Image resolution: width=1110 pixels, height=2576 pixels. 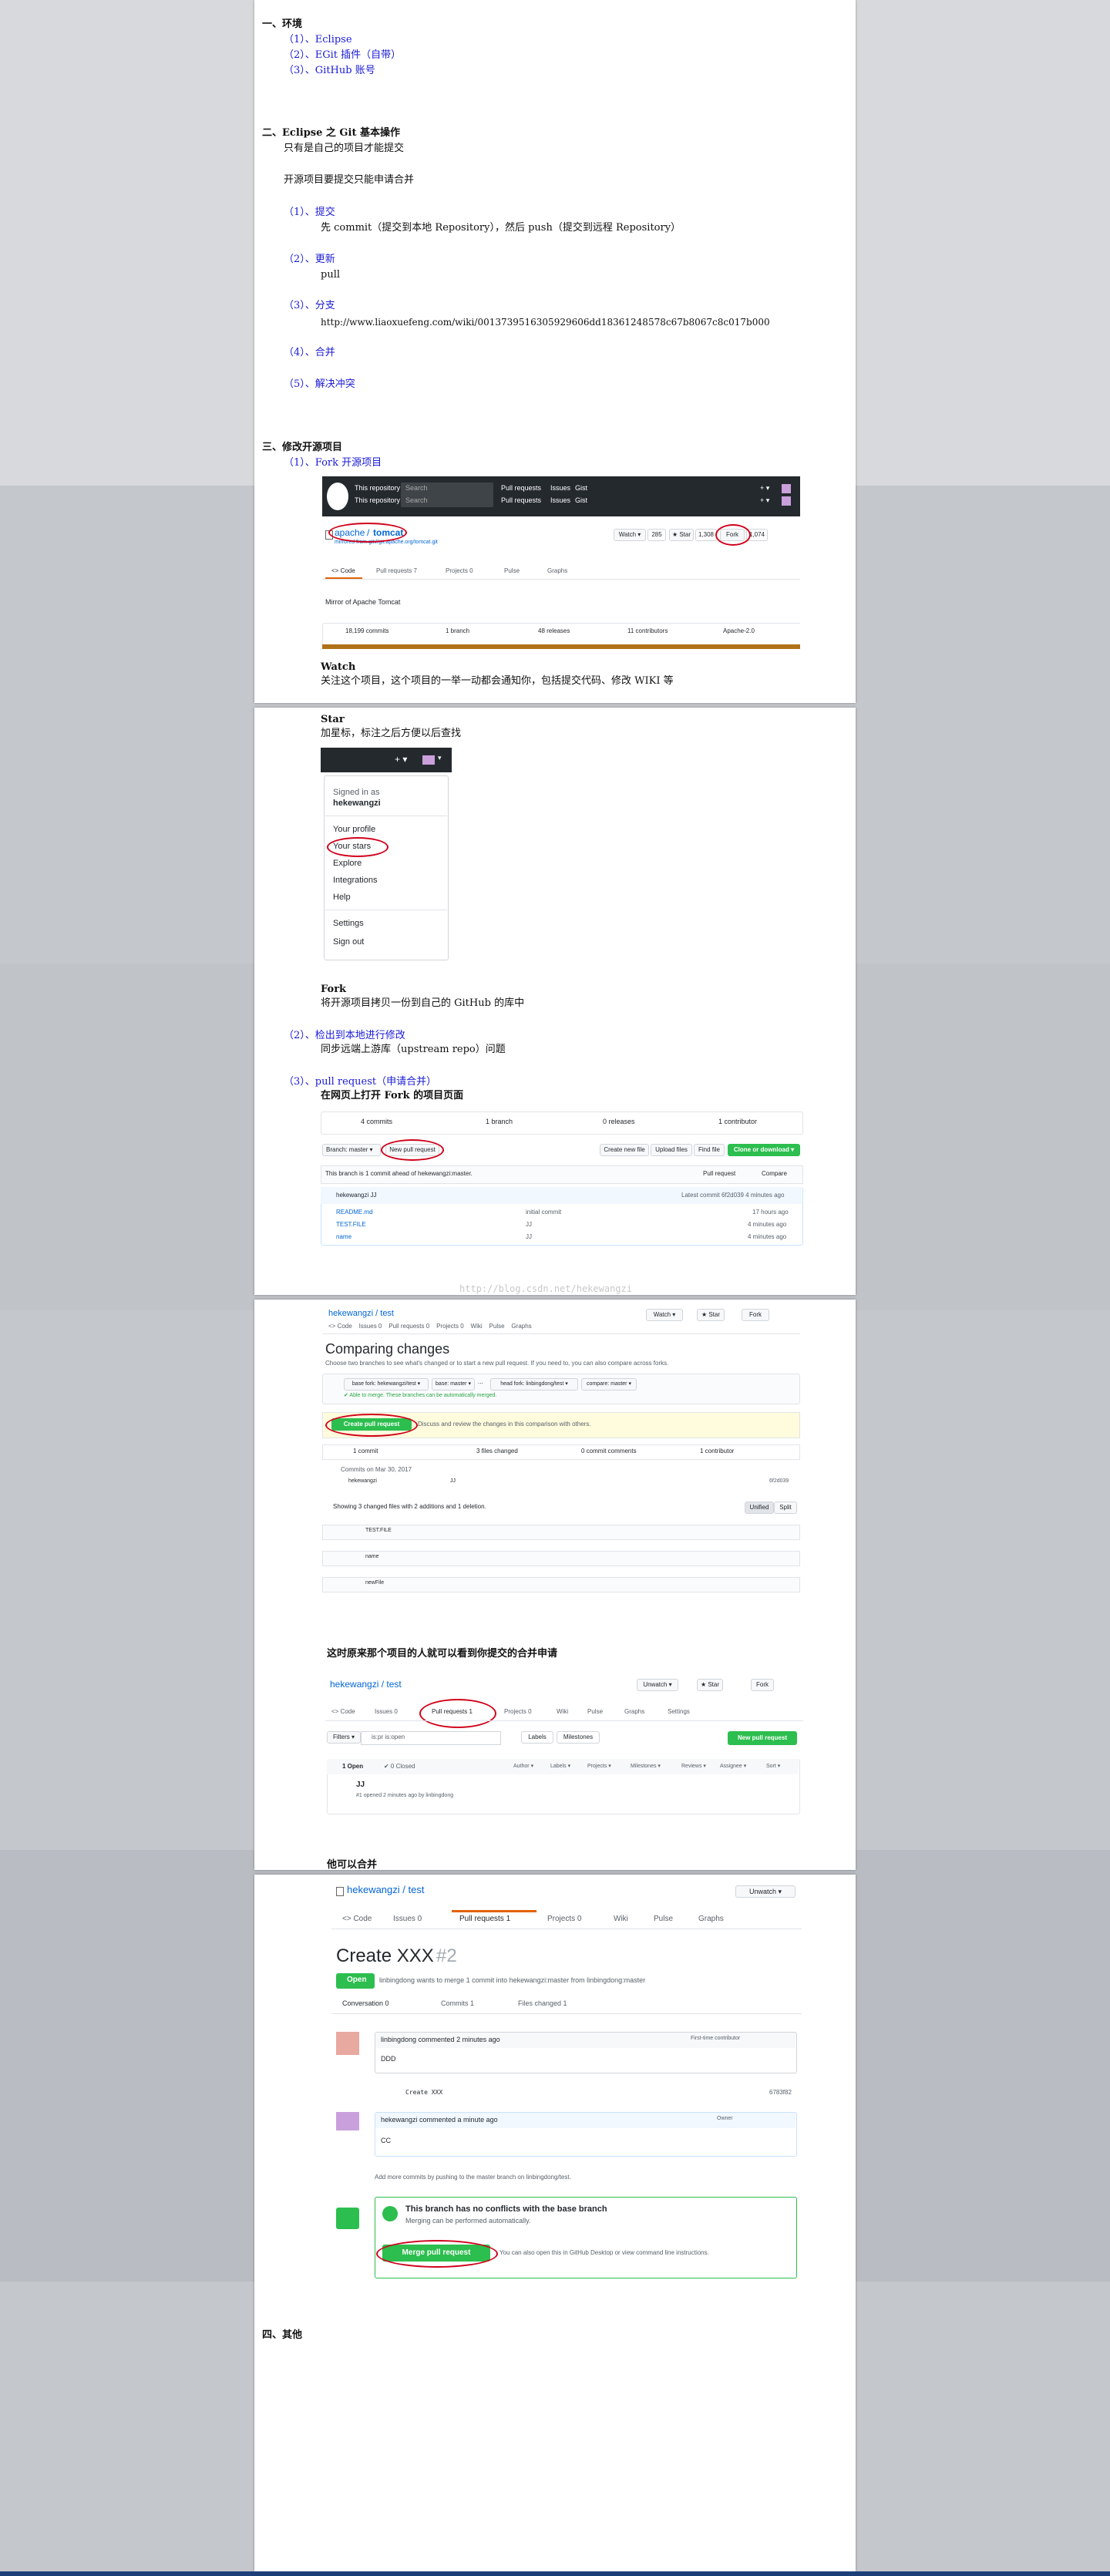 What do you see at coordinates (355, 880) in the screenshot?
I see `menu-item-integrations: Integrations` at bounding box center [355, 880].